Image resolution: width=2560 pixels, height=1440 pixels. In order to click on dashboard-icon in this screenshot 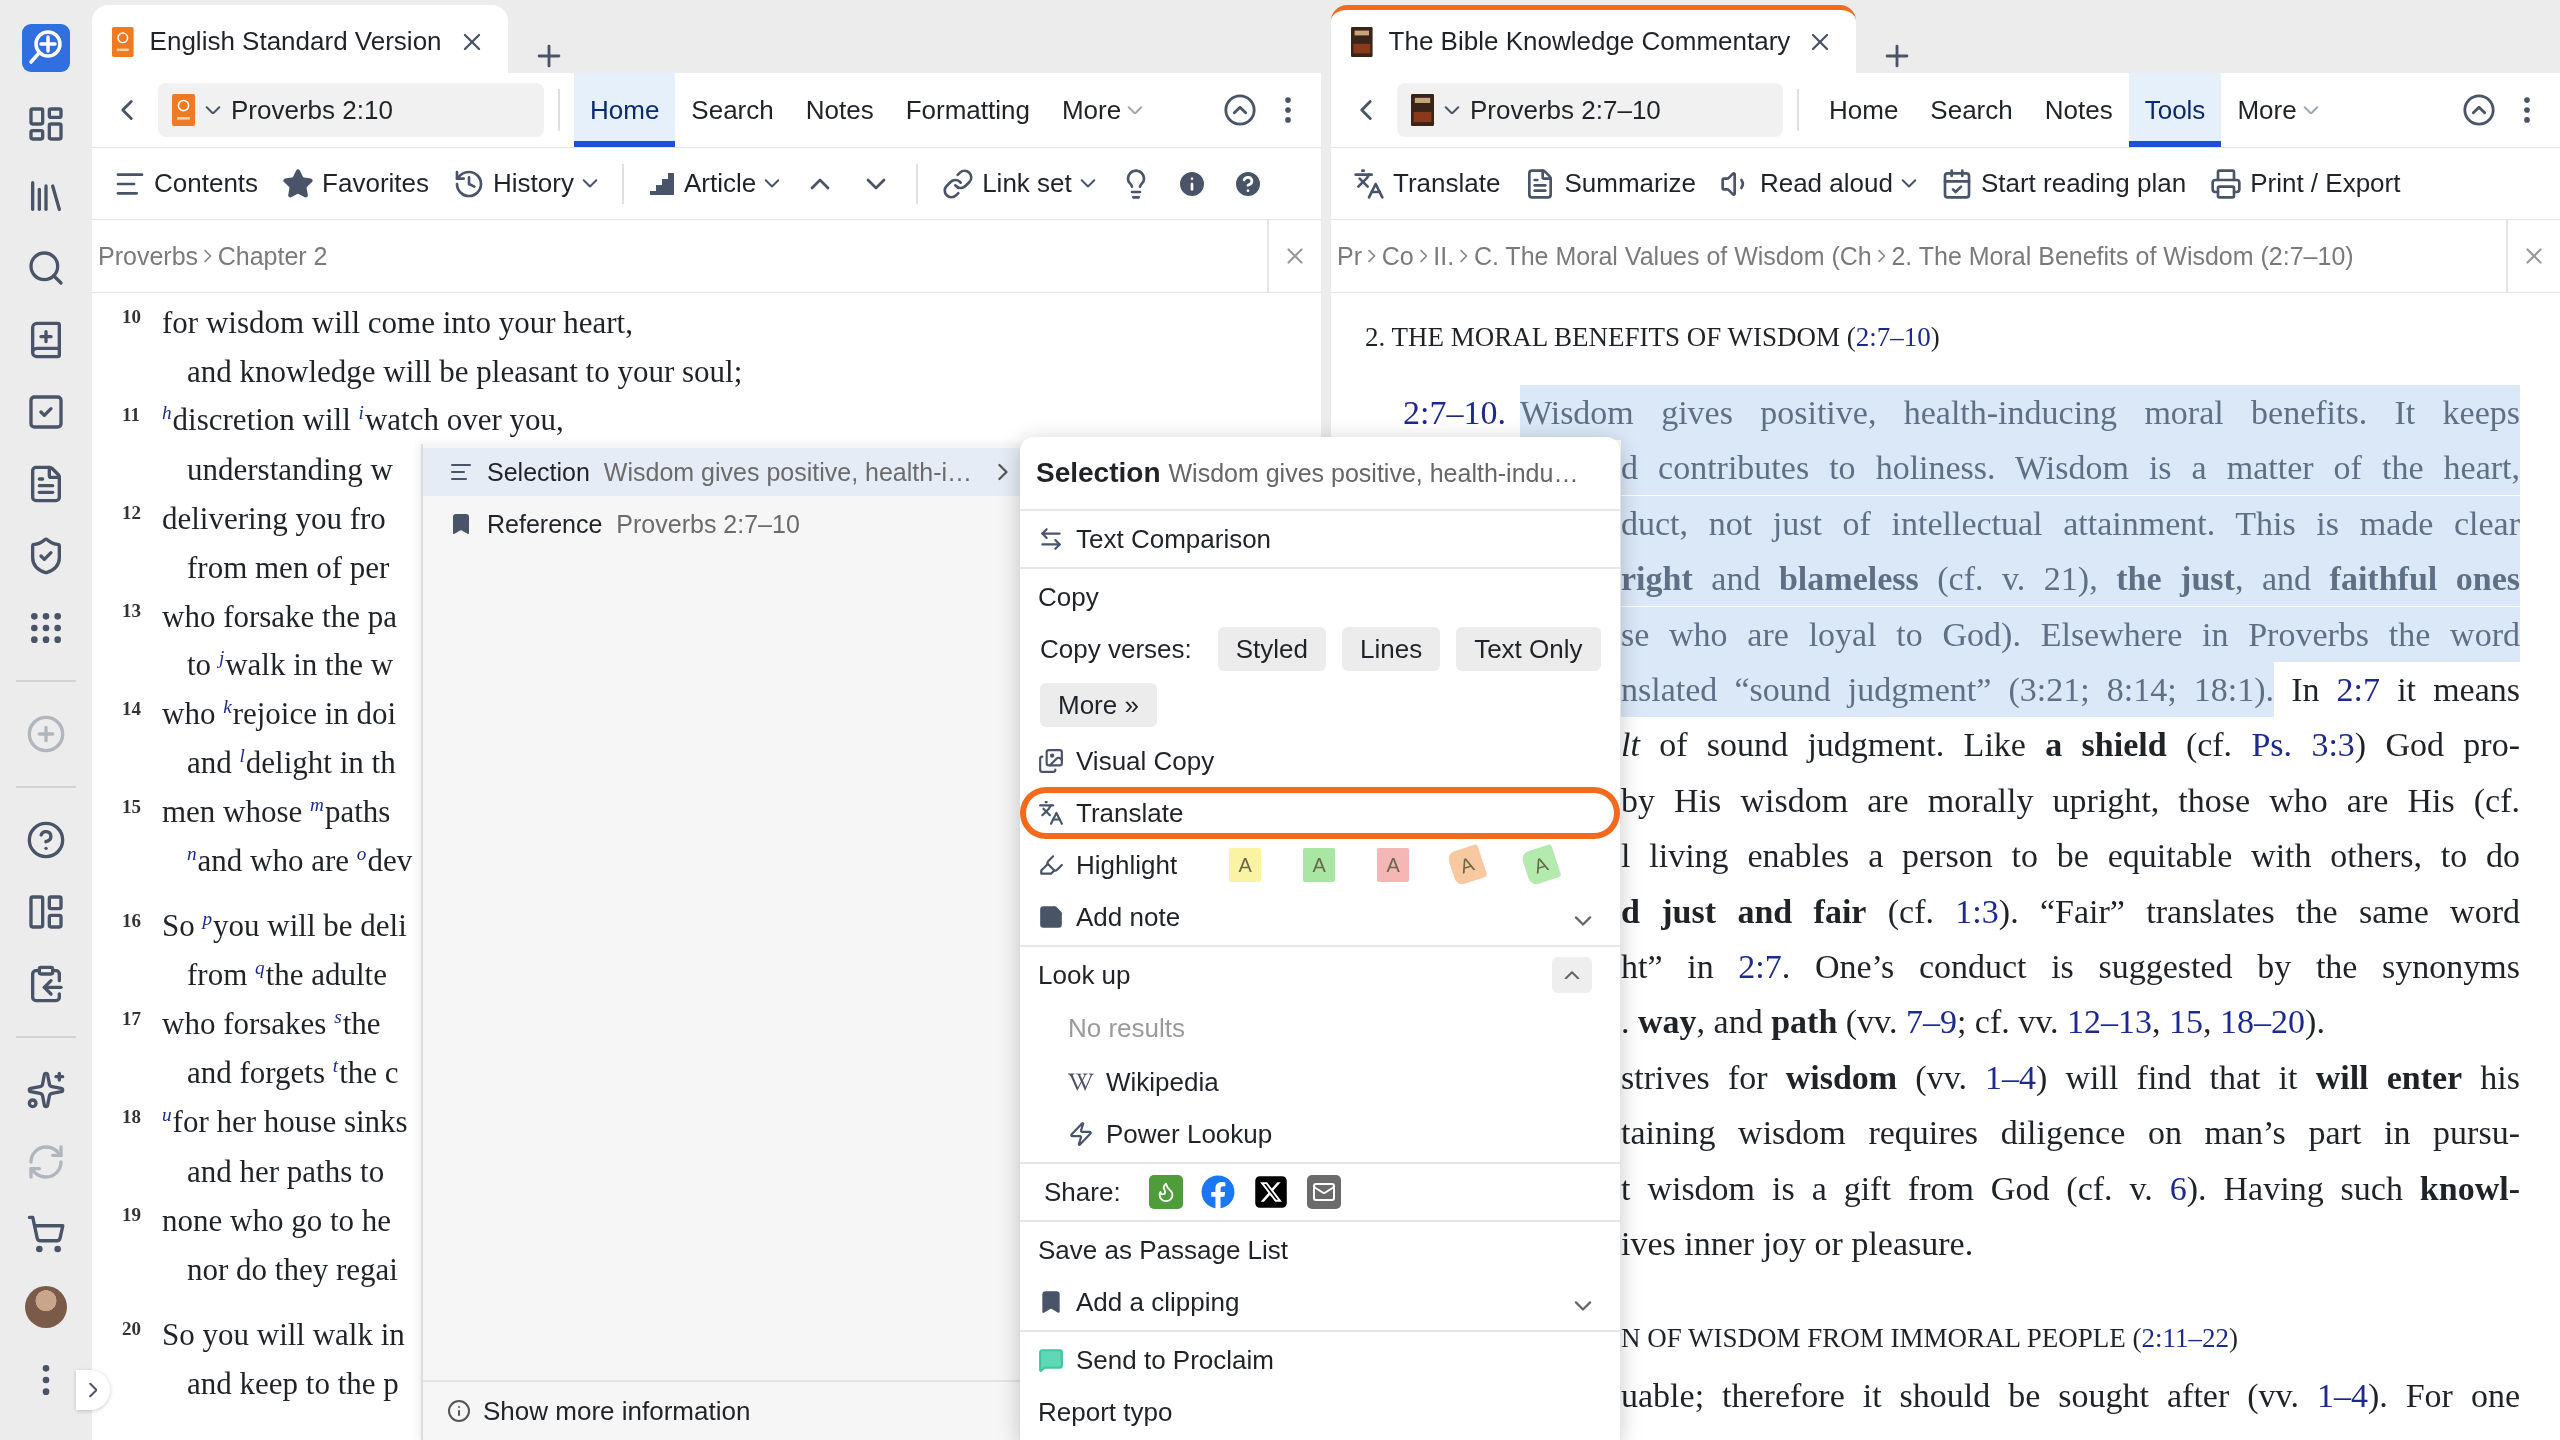, I will do `click(46, 124)`.